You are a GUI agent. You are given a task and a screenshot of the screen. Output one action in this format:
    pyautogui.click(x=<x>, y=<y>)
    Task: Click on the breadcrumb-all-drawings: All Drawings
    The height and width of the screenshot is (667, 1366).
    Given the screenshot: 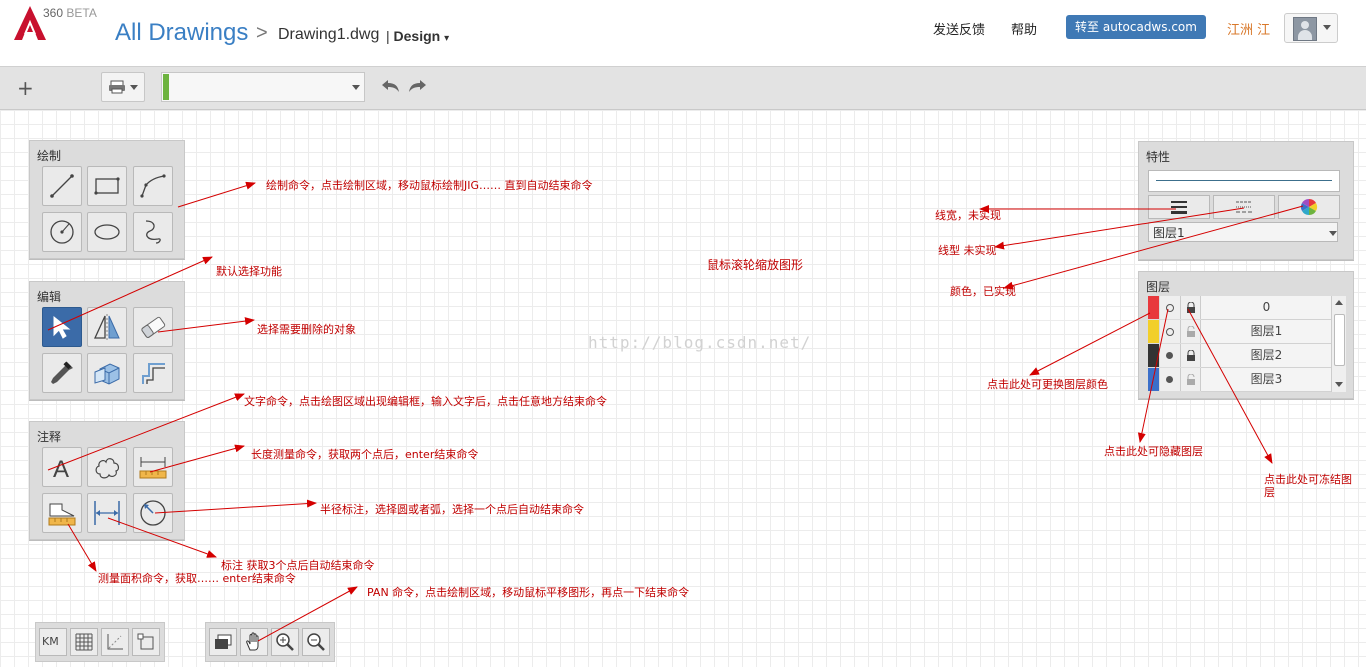 What is the action you would take?
    pyautogui.click(x=181, y=33)
    